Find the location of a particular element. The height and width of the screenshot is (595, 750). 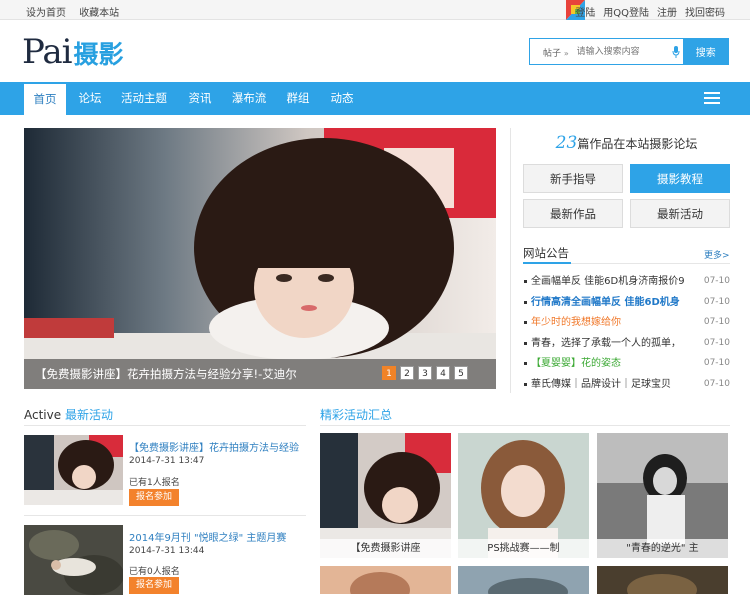

notice-item: 全画幅单反 佳能6D机身济南报价9 07-10 is located at coordinates (626, 283).